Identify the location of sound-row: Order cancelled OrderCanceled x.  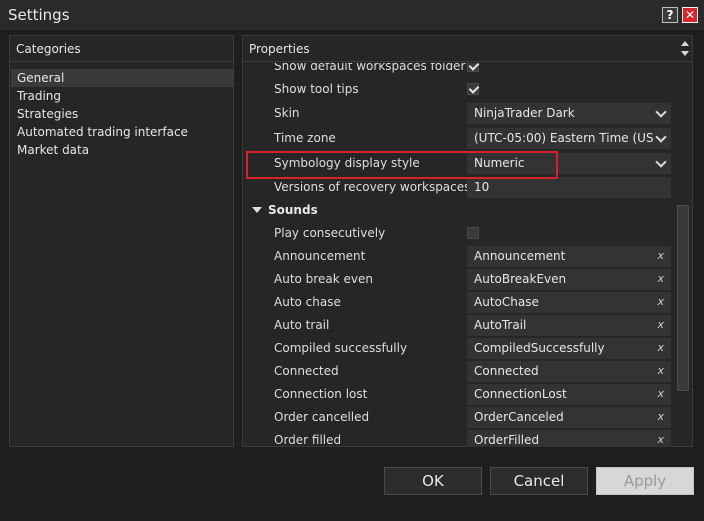
(460, 417).